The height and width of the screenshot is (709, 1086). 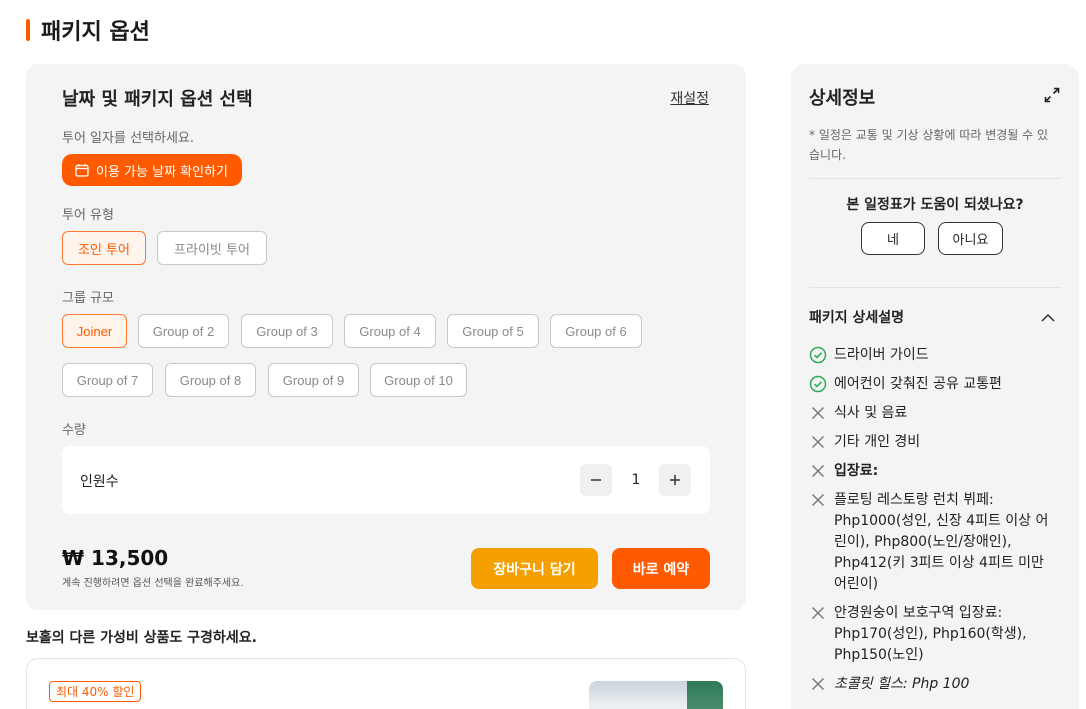 What do you see at coordinates (162, 172) in the screenshot?
I see `check-dates-label: 이용 가능 날짜 확인하기` at bounding box center [162, 172].